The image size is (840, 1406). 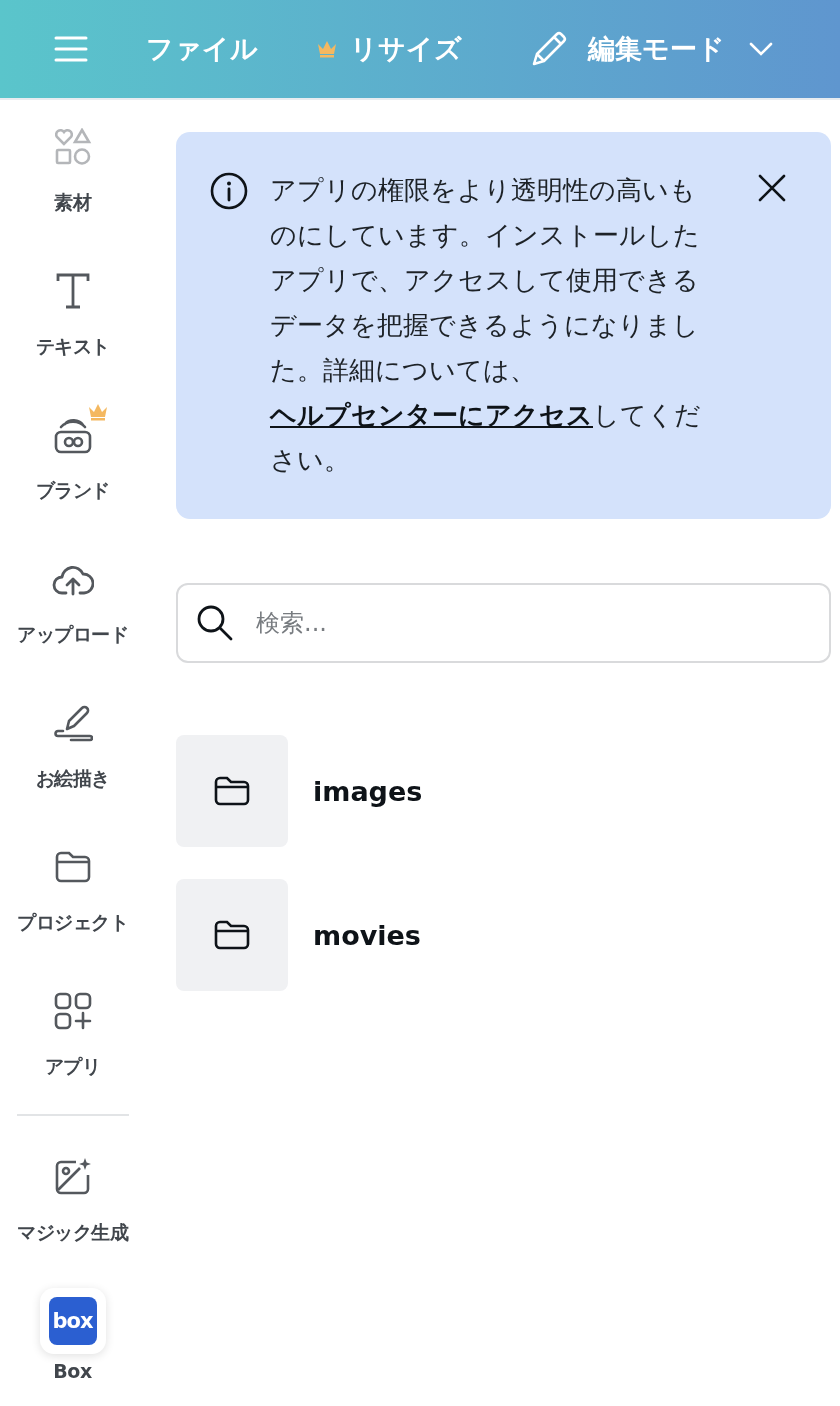 What do you see at coordinates (299, 791) in the screenshot?
I see `folder-item: images` at bounding box center [299, 791].